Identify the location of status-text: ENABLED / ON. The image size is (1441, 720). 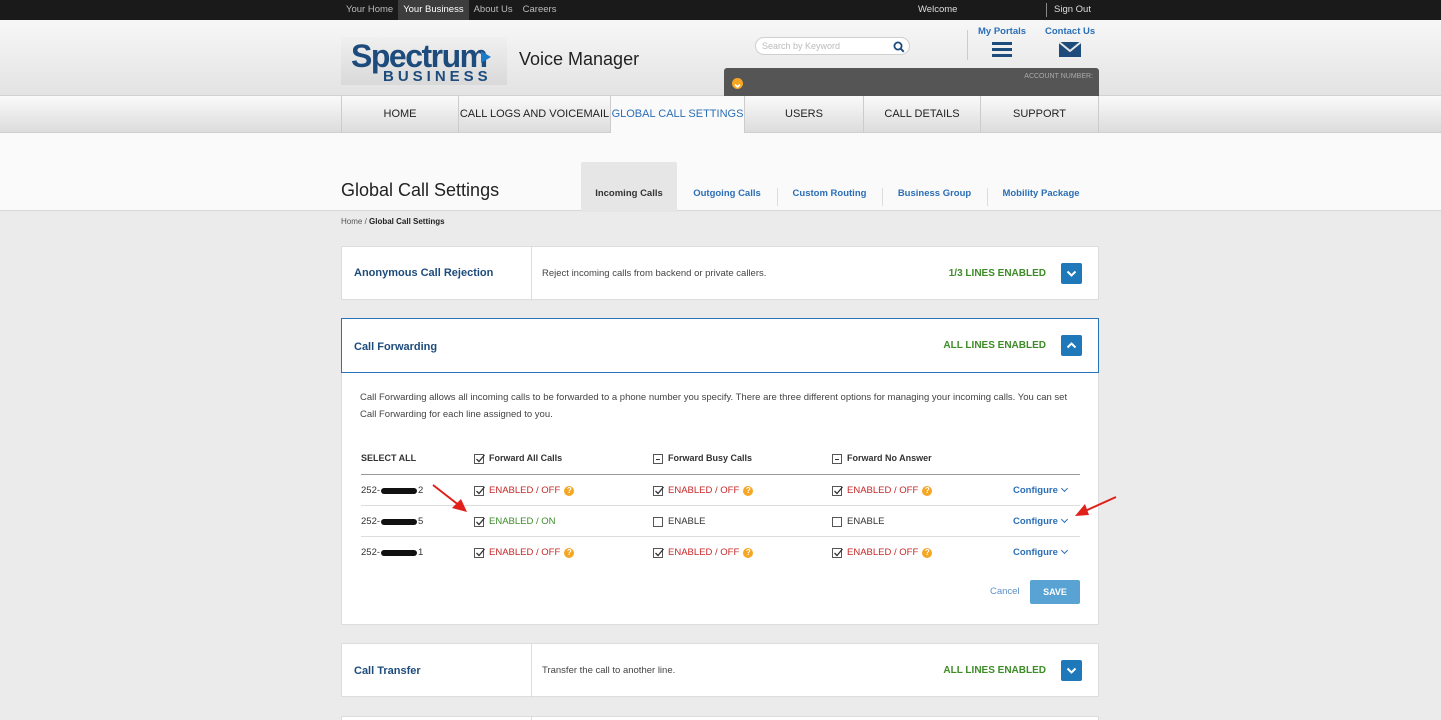
(522, 521).